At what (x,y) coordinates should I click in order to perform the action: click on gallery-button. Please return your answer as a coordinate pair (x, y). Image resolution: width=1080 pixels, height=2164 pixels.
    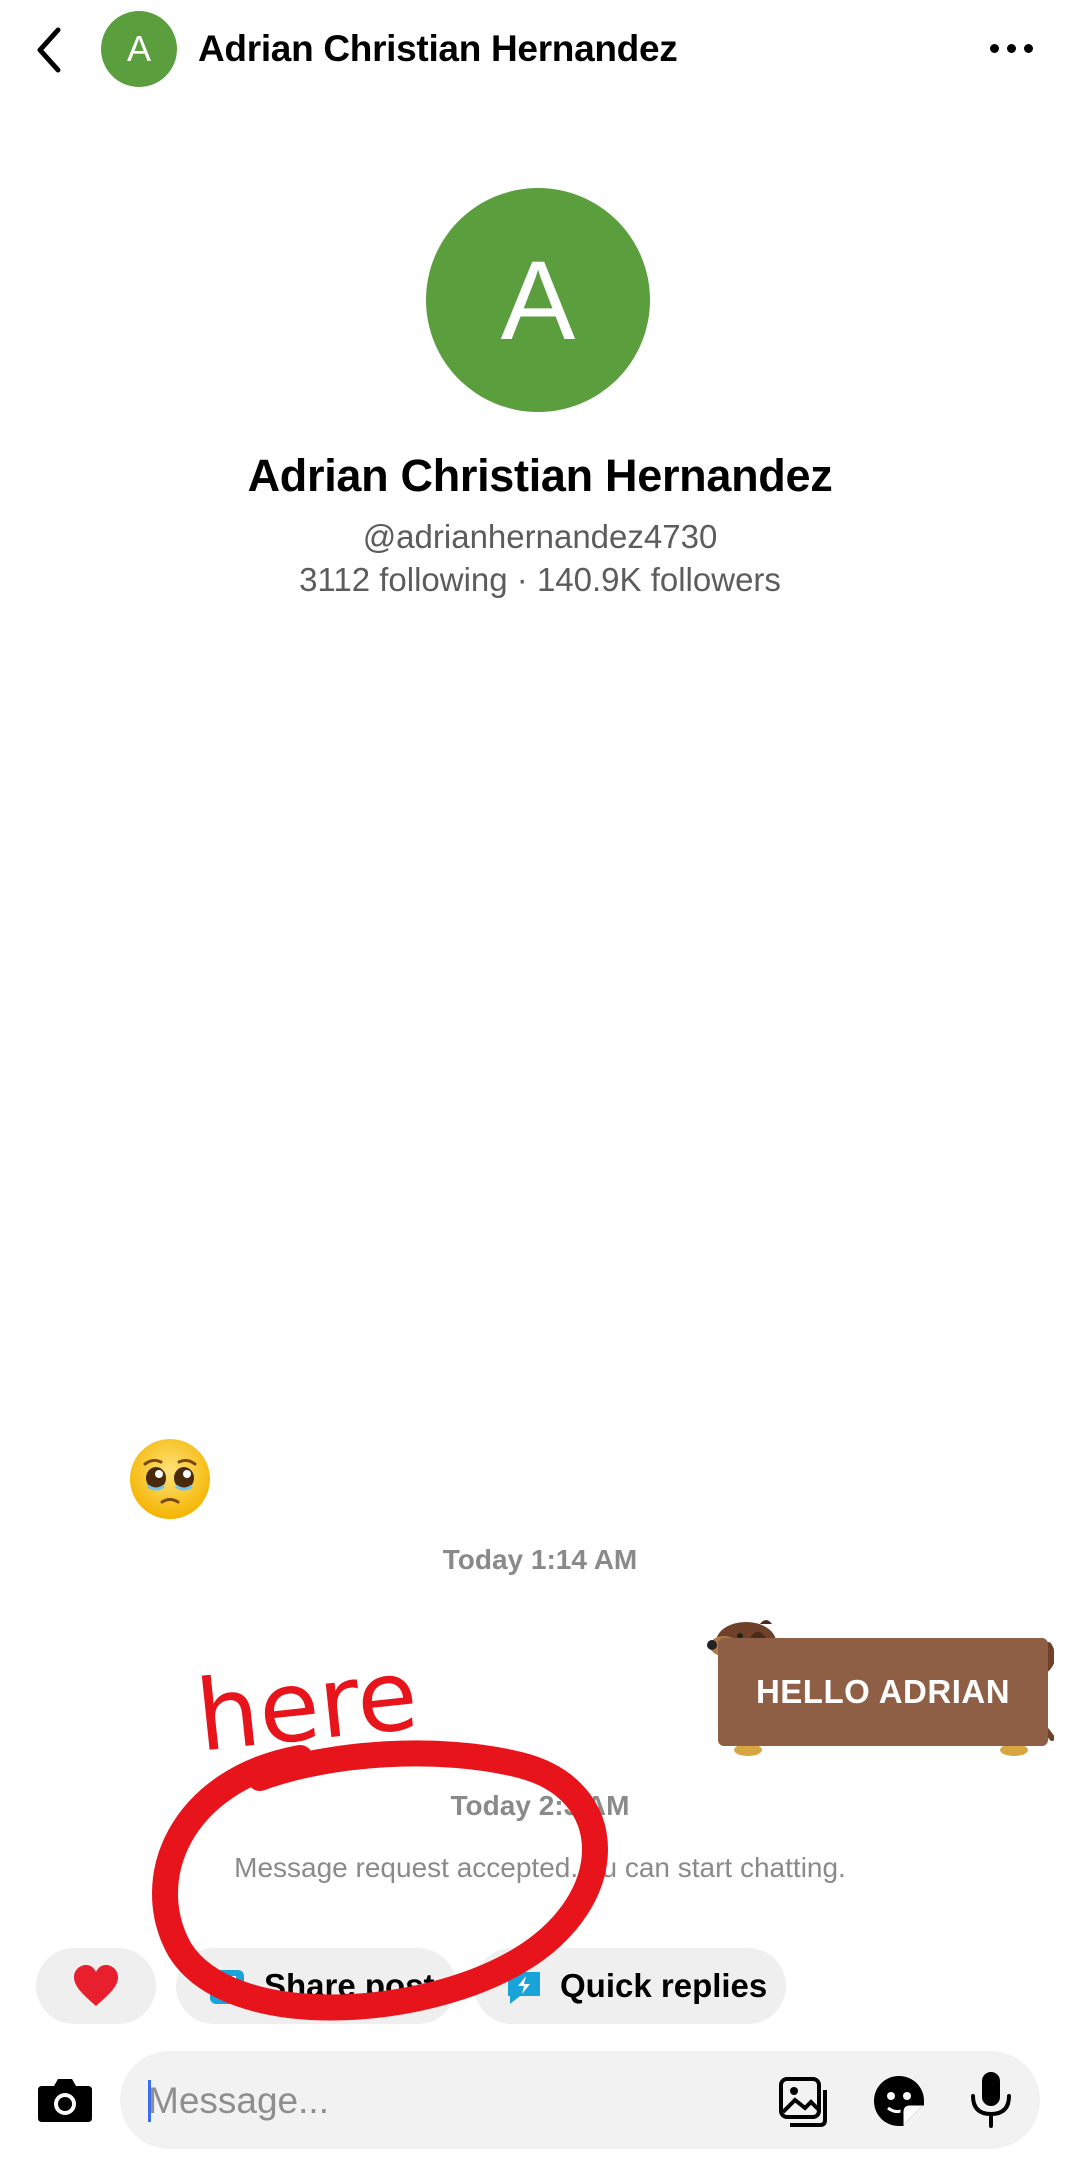
    Looking at the image, I should click on (805, 2102).